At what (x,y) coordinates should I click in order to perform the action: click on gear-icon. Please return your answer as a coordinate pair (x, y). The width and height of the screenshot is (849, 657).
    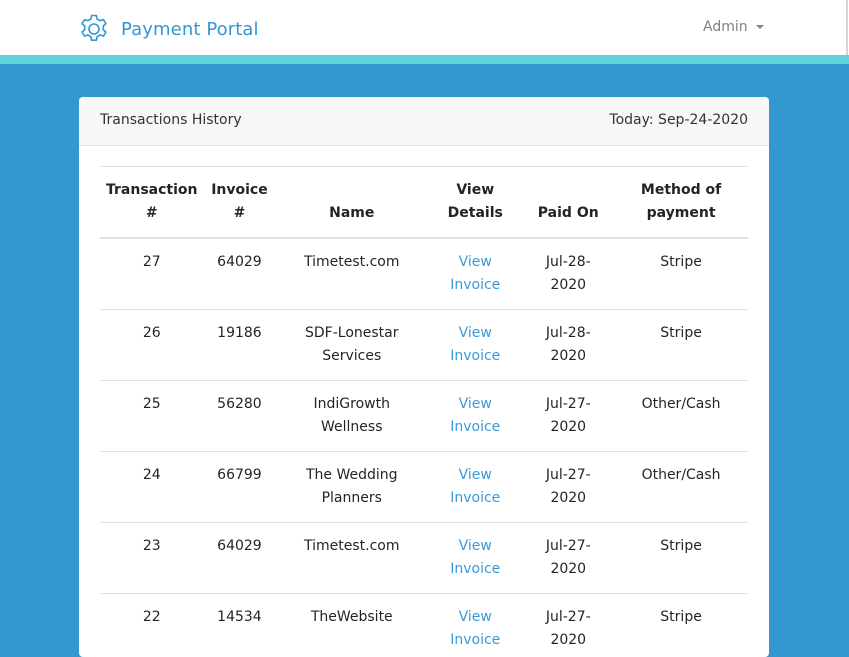
    Looking at the image, I should click on (94, 29).